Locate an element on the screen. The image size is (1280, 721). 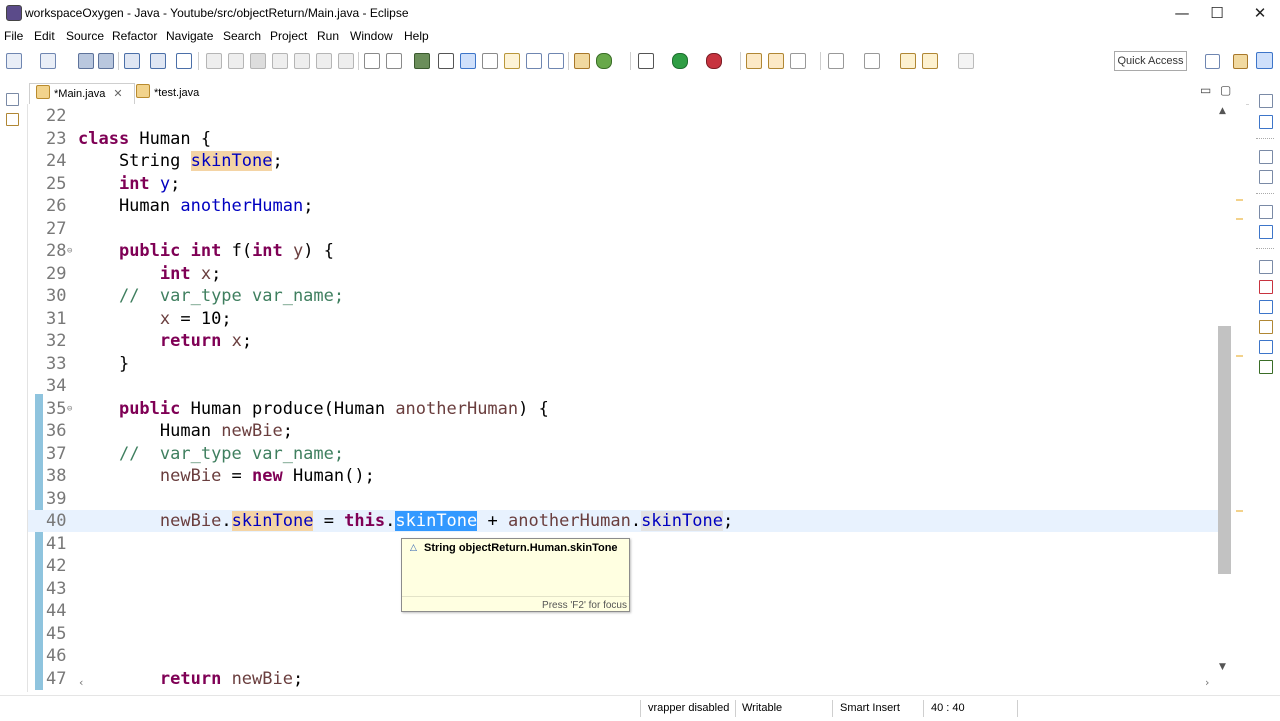
tab-test-java: *test.java is located at coordinates (180, 93).